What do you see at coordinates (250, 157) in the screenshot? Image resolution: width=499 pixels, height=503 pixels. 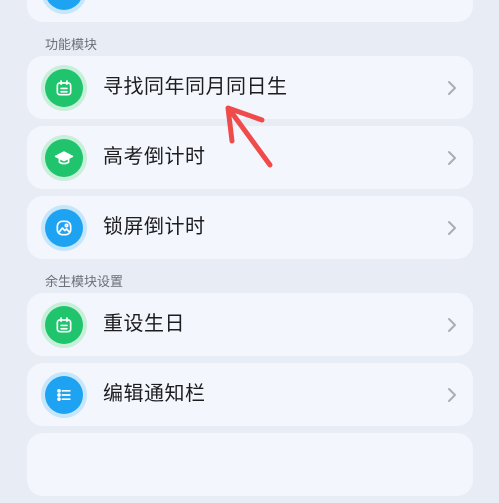 I see `list-item-exam-countdown: 高考倒计时` at bounding box center [250, 157].